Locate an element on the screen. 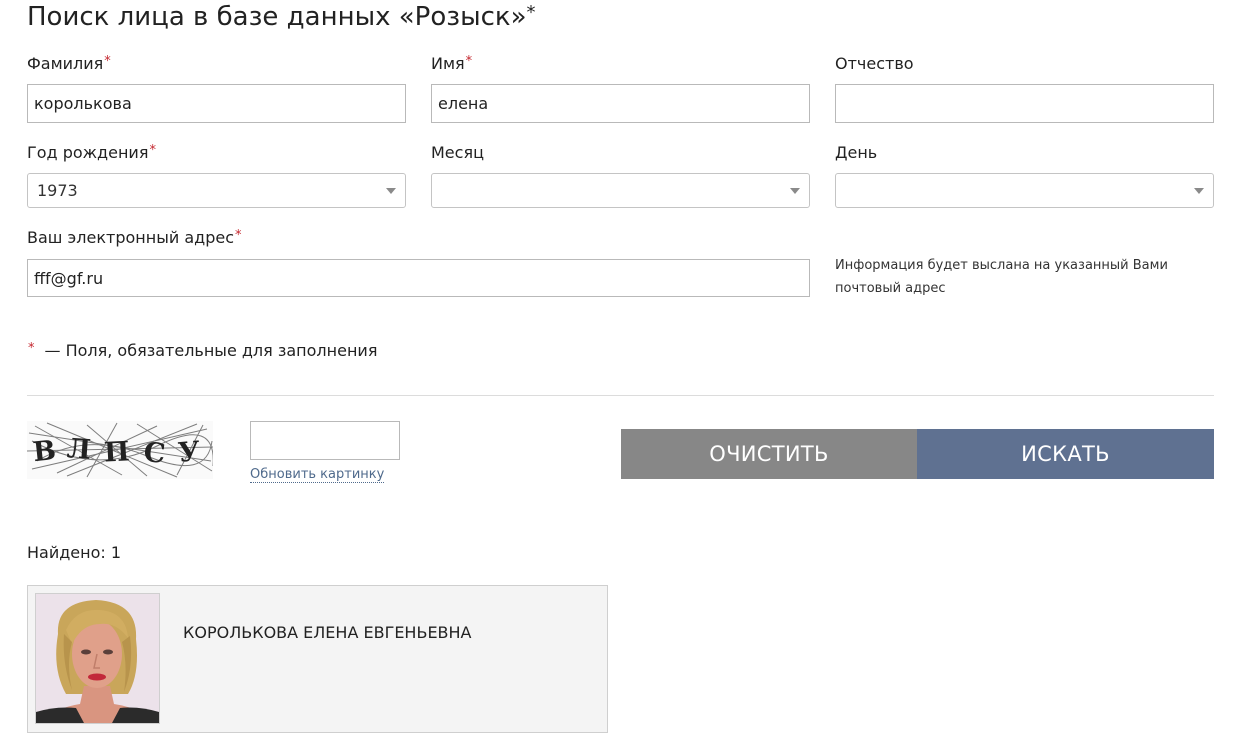  captcha-input is located at coordinates (325, 440).